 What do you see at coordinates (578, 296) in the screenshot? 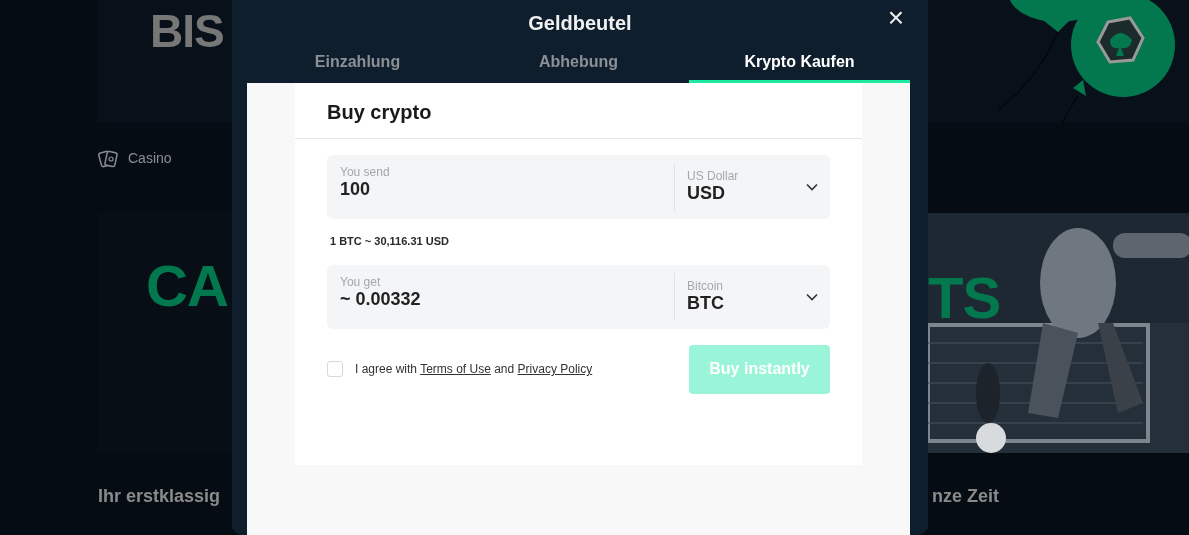
I see `amount-field: You get ~ 0.00332 Bitcoin BTC` at bounding box center [578, 296].